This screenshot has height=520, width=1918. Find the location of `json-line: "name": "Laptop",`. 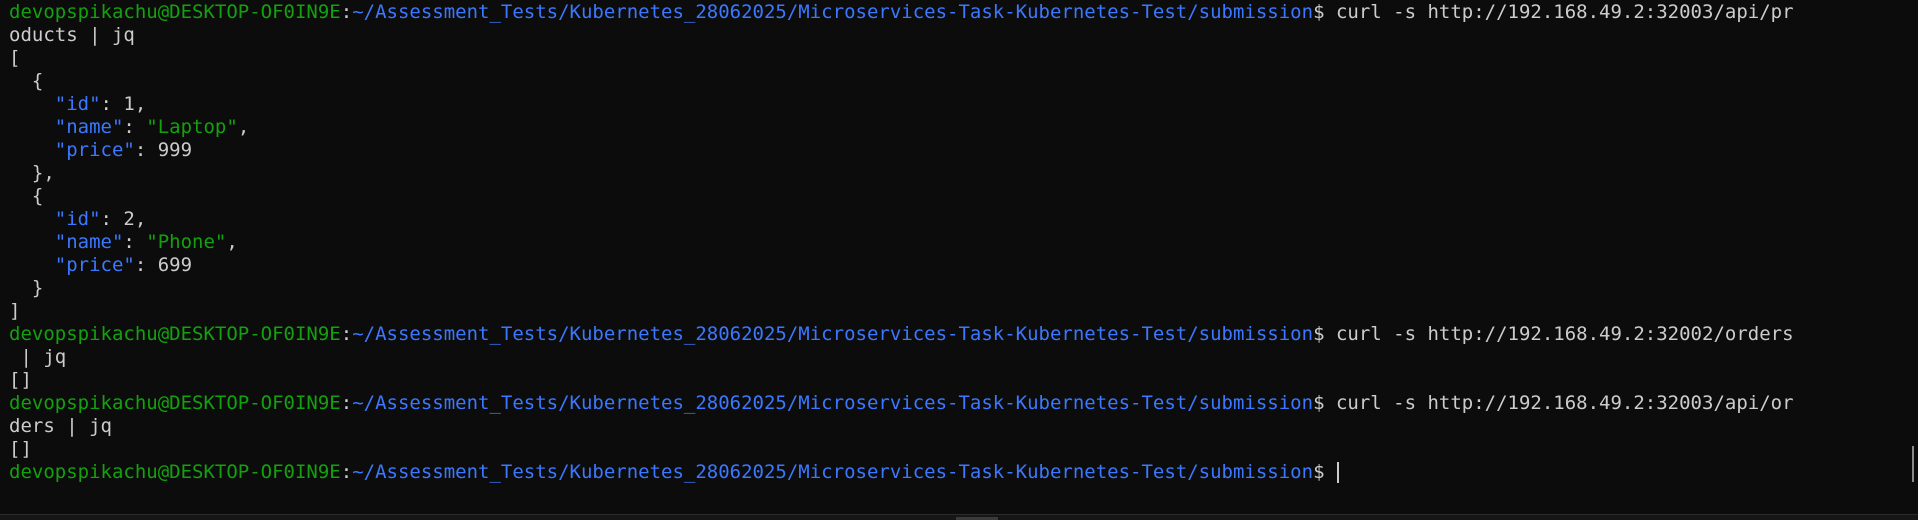

json-line: "name": "Laptop", is located at coordinates (152, 127).